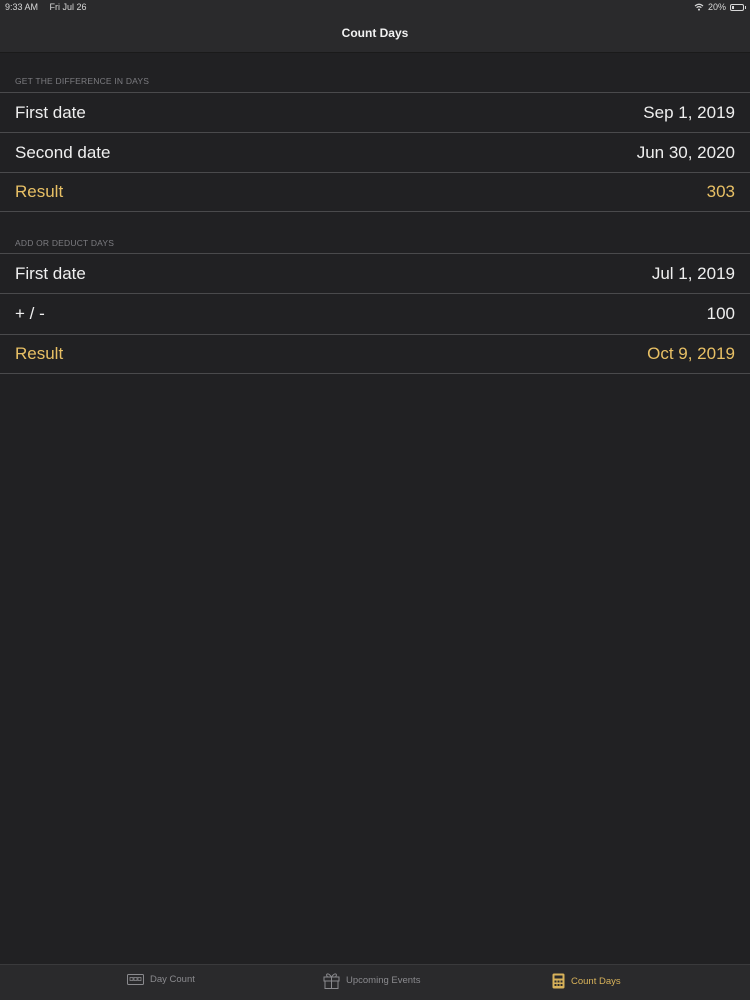 The image size is (750, 1000). I want to click on section-header-difference: GET THE DIFFERENCE IN DAYS, so click(82, 81).